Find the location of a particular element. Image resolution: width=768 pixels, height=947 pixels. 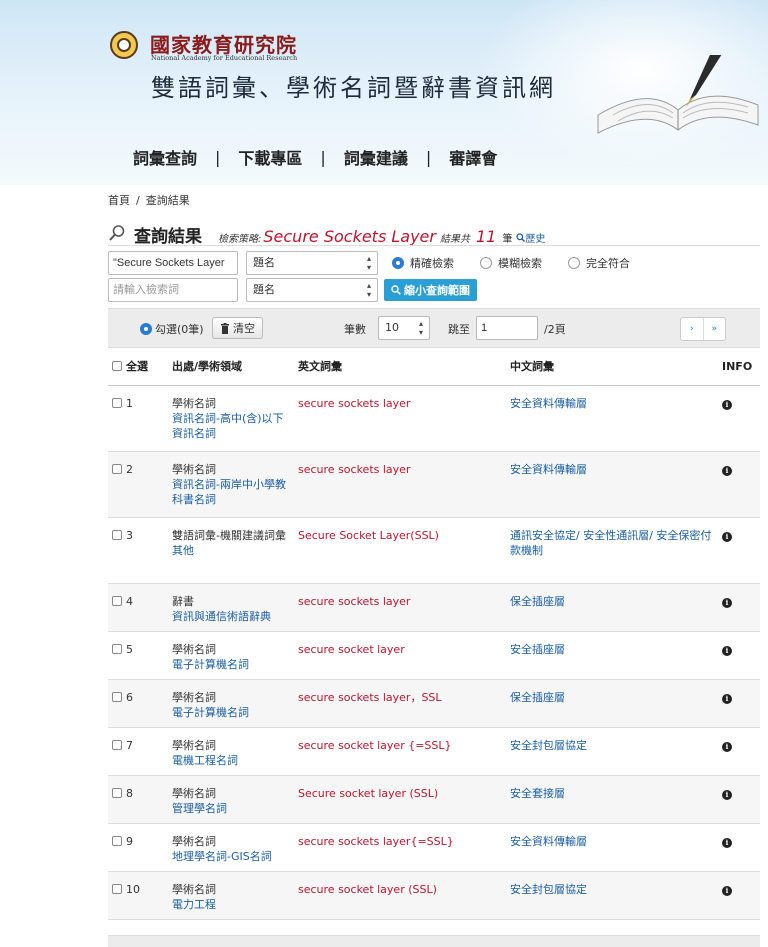

search-input-1: "Secure Sockets Layer is located at coordinates (173, 263).